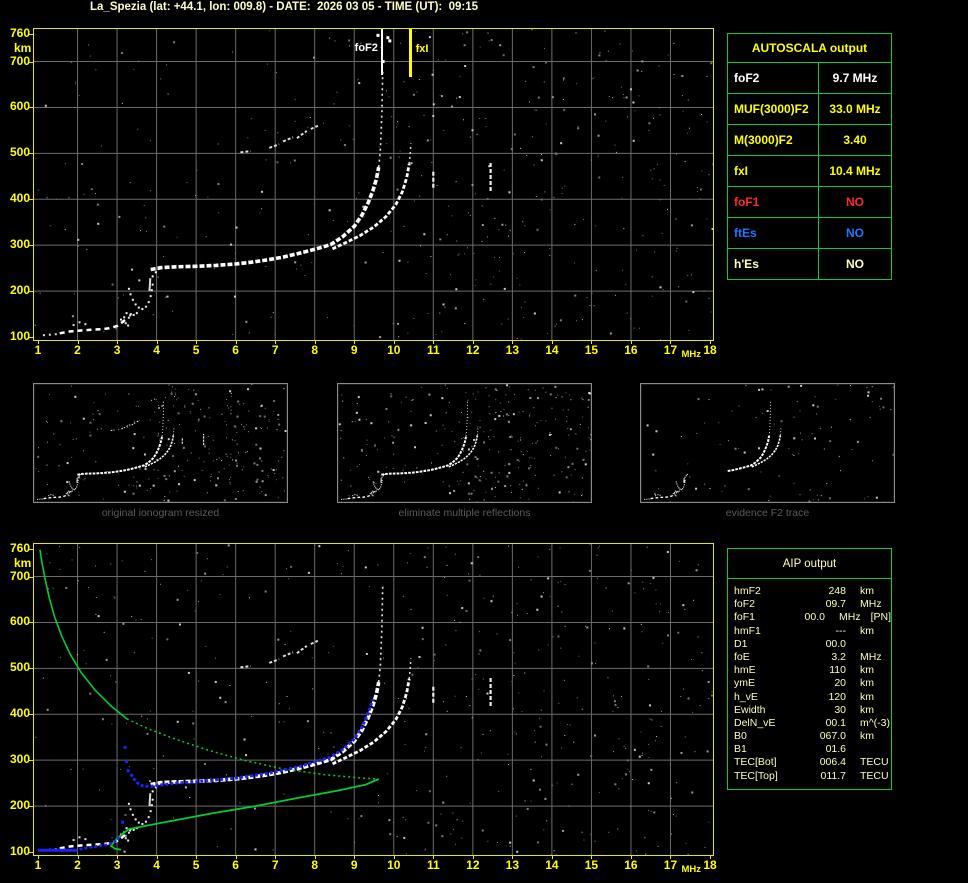 The height and width of the screenshot is (883, 968). What do you see at coordinates (812, 762) in the screenshot?
I see `aip-row-tecbot: TEC[Bot] 006.4 TECU` at bounding box center [812, 762].